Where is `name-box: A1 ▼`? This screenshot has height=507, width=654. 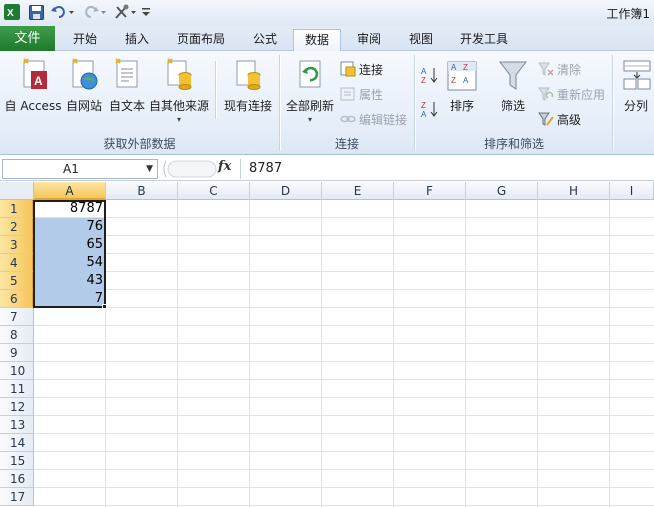
name-box: A1 ▼ is located at coordinates (80, 169).